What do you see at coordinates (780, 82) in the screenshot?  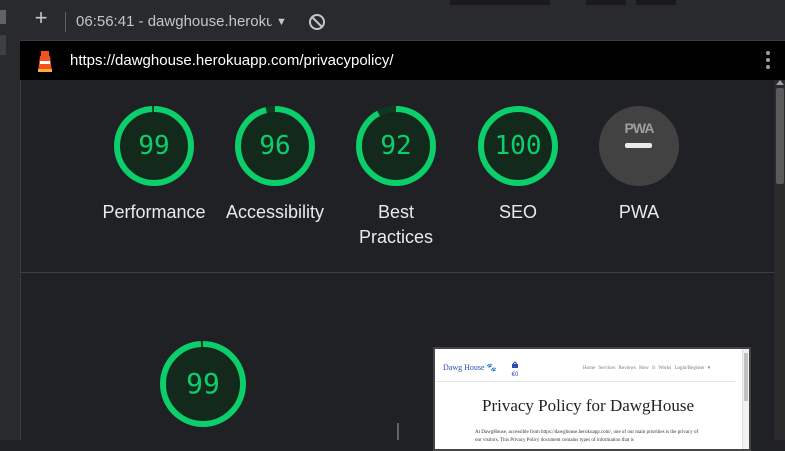 I see `scroll-up-arrow-icon` at bounding box center [780, 82].